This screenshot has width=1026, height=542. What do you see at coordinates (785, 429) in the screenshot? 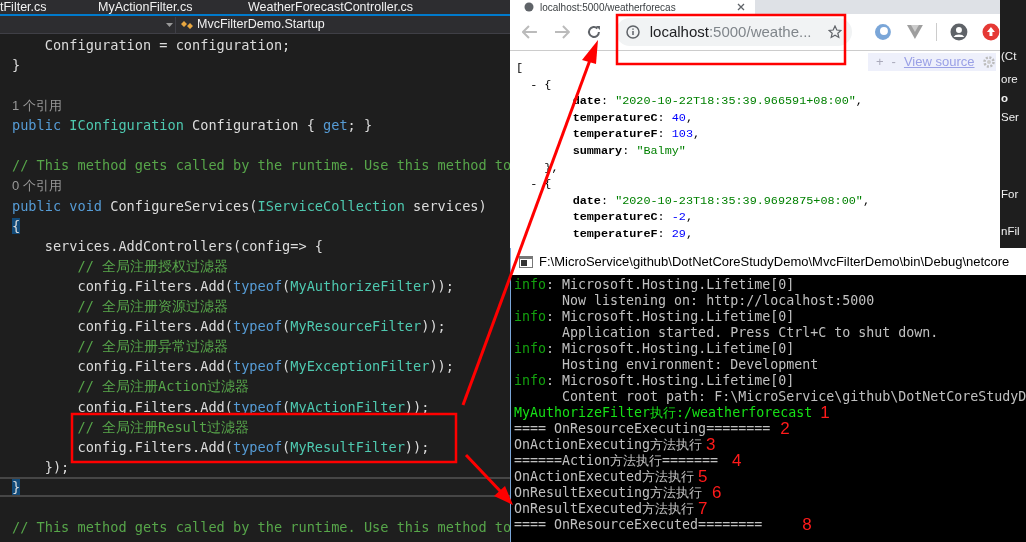
I see `step-number: 2` at bounding box center [785, 429].